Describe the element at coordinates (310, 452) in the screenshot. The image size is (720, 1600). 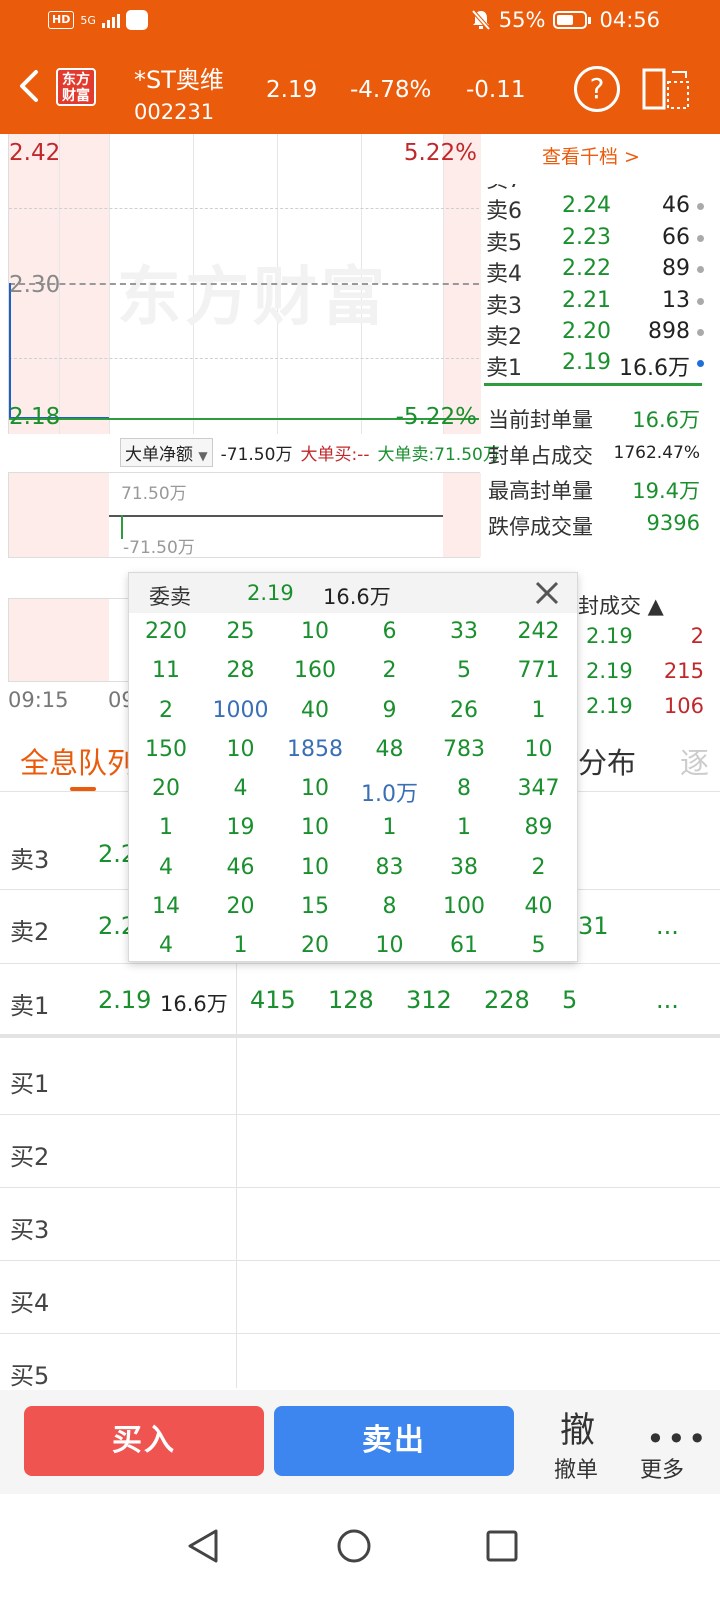
I see `indicator-row: 大单净额 ▼ -71.50万 大单买:-- 大单卖:71.50万` at that location.